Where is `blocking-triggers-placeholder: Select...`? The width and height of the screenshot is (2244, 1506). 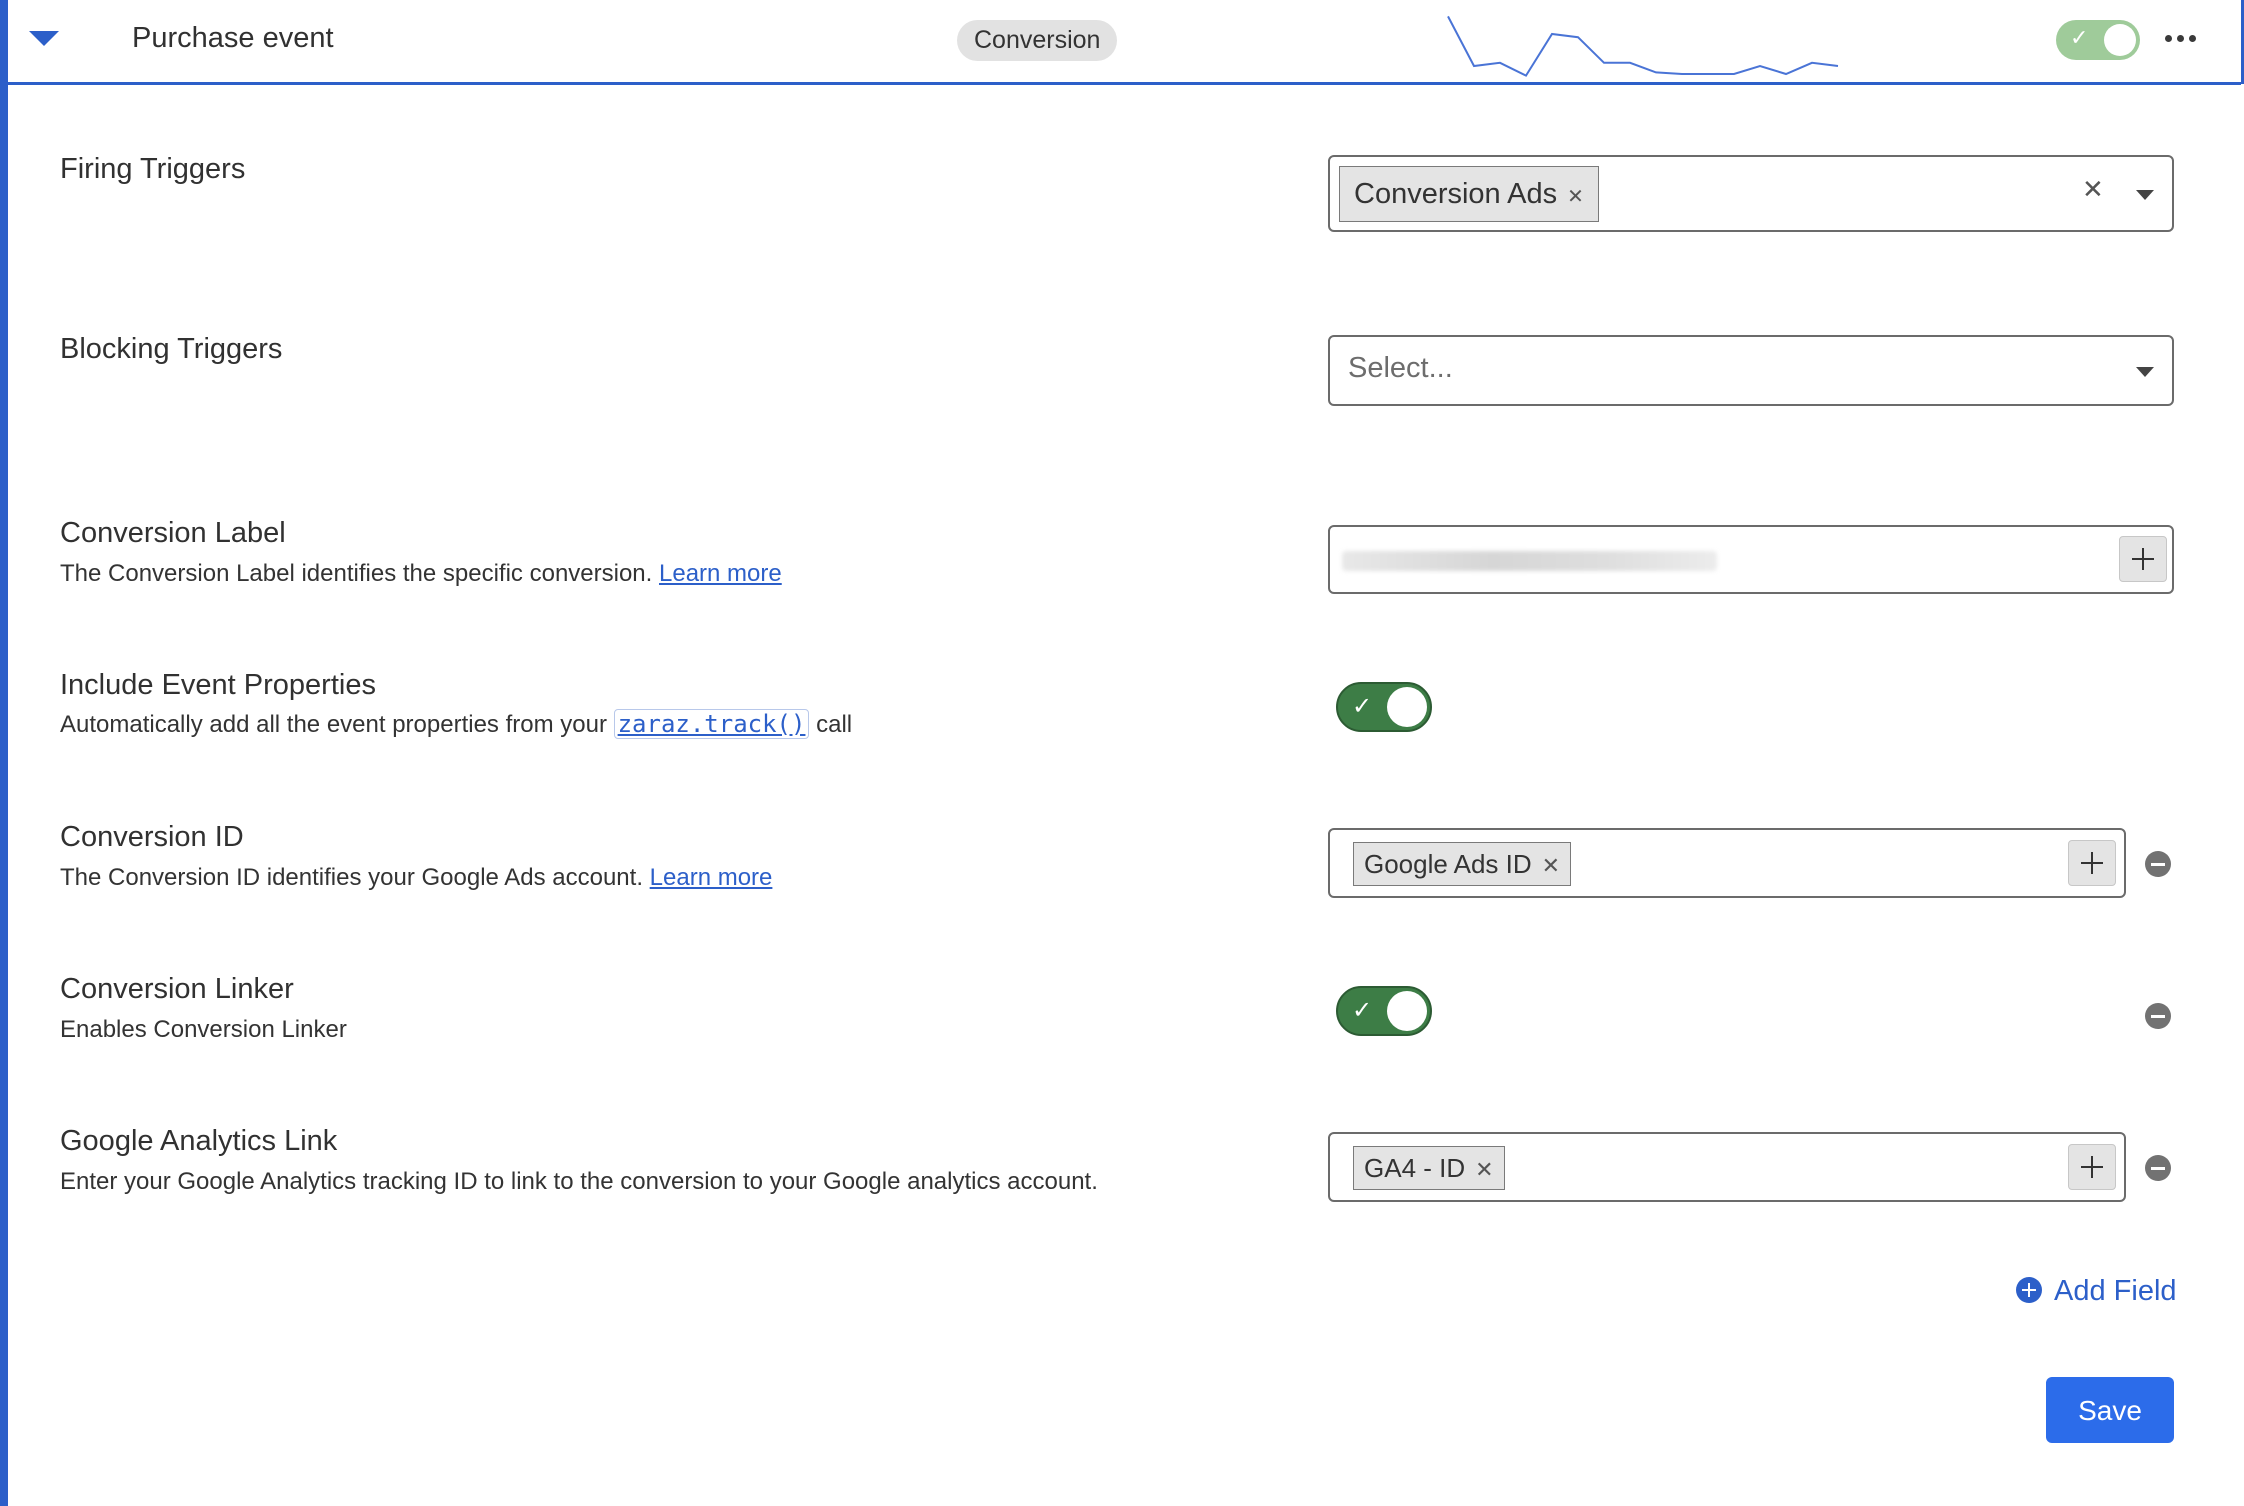
blocking-triggers-placeholder: Select... is located at coordinates (1400, 368).